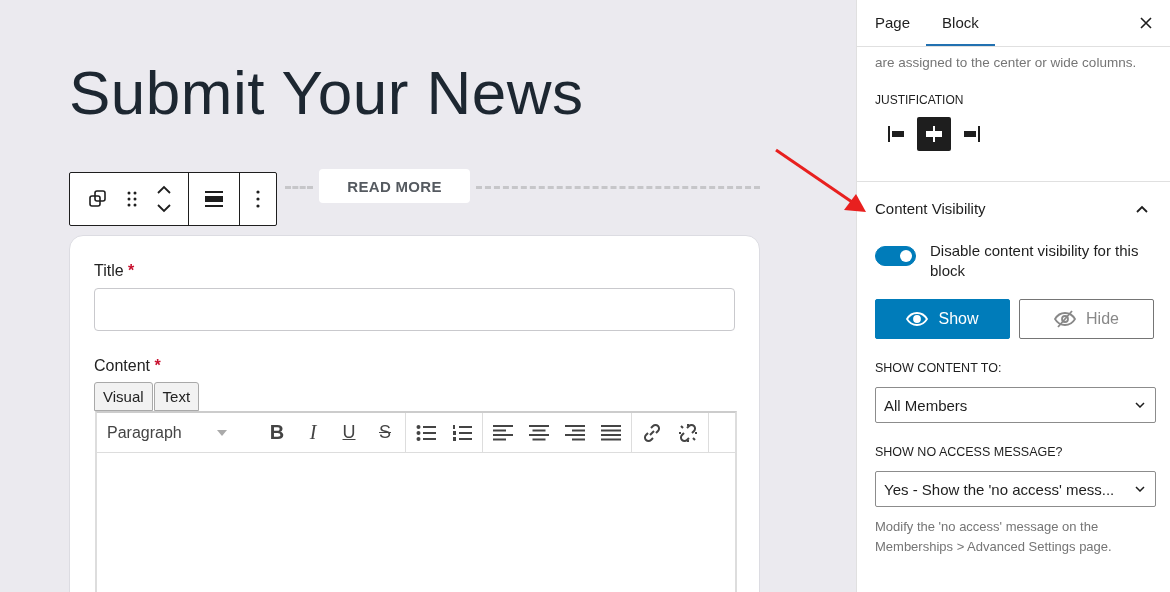 This screenshot has height=592, width=1170. What do you see at coordinates (462, 432) in the screenshot?
I see `numbered-list-icon` at bounding box center [462, 432].